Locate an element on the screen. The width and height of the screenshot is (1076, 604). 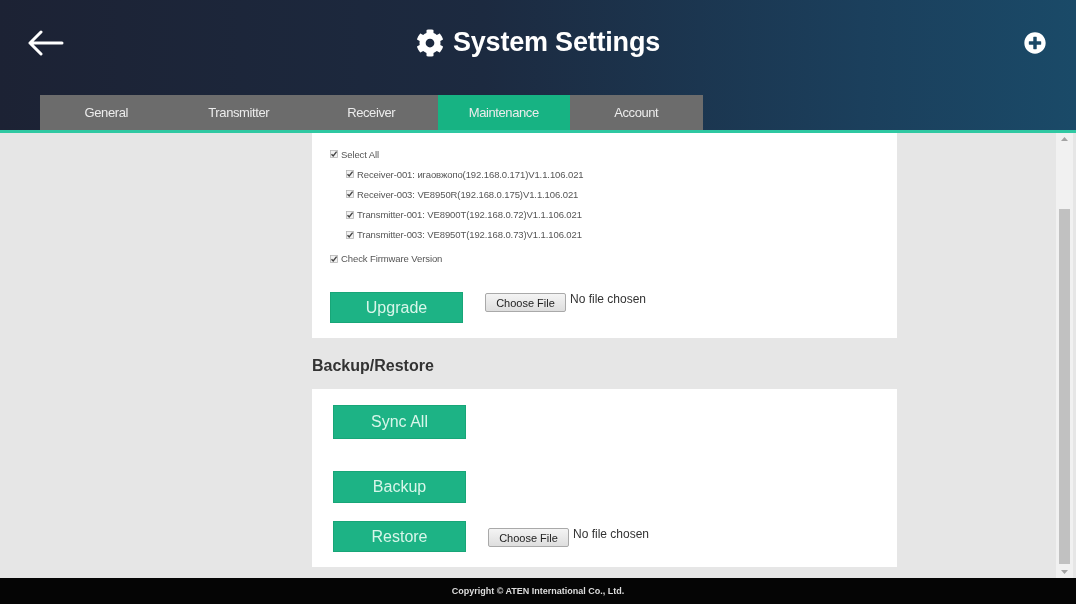
add-icon is located at coordinates (1035, 42).